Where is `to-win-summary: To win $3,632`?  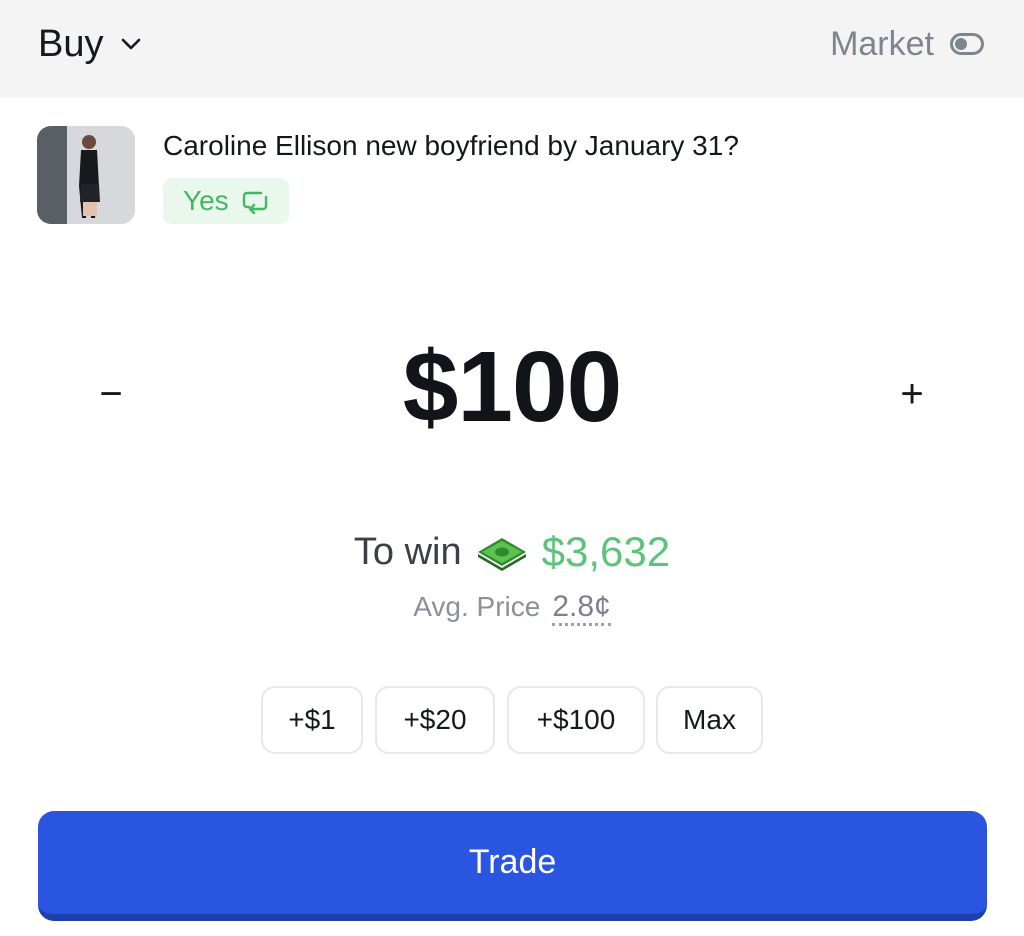 to-win-summary: To win $3,632 is located at coordinates (512, 552).